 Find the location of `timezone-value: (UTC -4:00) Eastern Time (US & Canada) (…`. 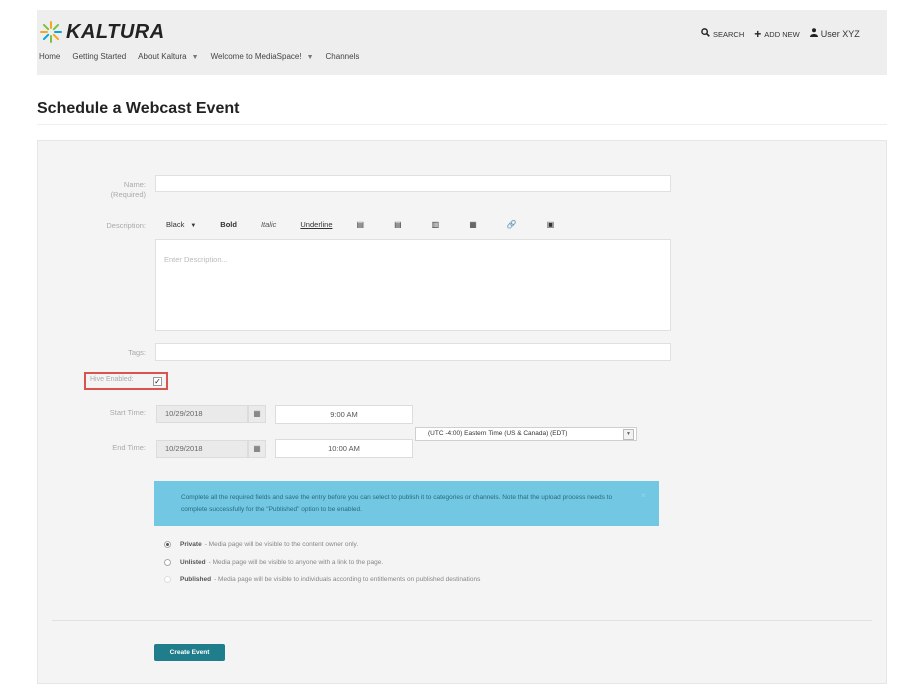

timezone-value: (UTC -4:00) Eastern Time (US & Canada) (… is located at coordinates (498, 433).